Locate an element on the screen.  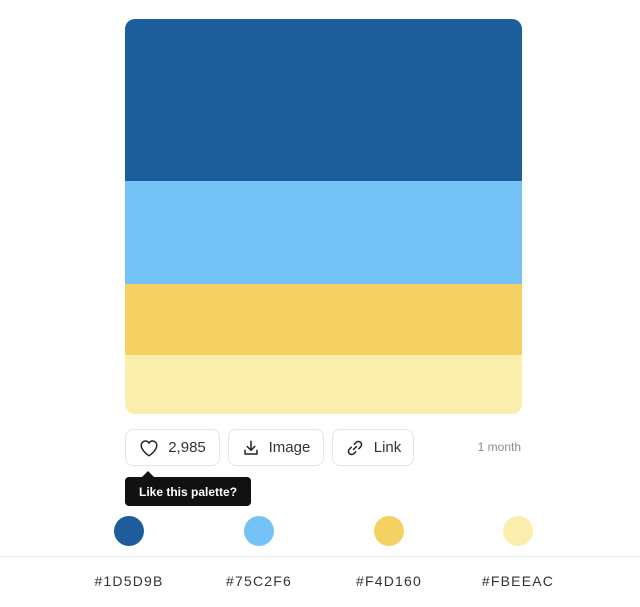
palette-age: 1 month is located at coordinates (499, 447).